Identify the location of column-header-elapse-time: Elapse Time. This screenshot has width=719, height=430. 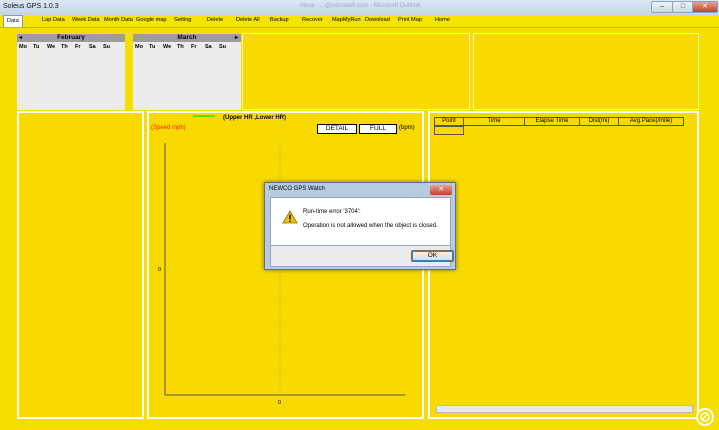
(552, 121).